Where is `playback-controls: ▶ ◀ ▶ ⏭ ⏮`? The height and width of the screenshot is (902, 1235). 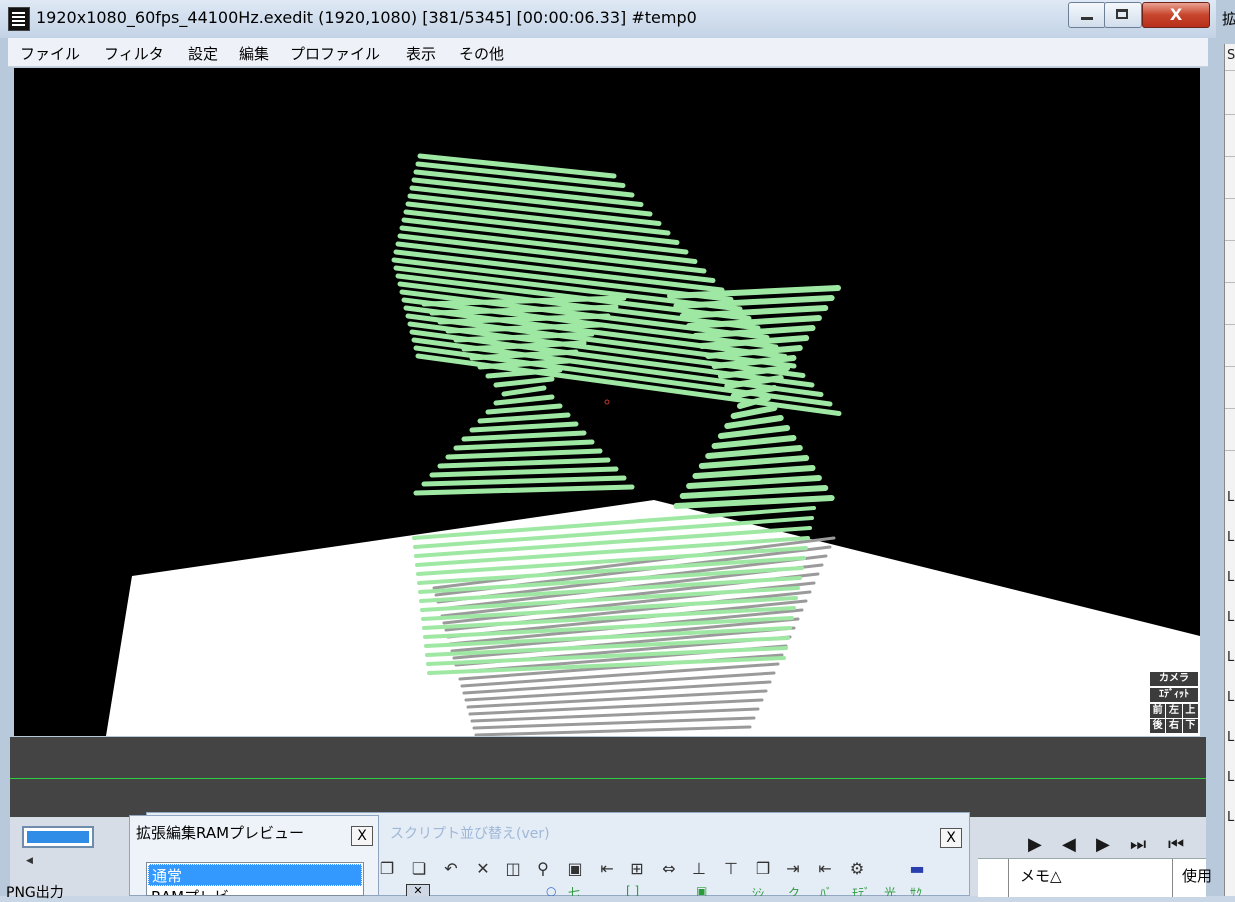
playback-controls: ▶ ◀ ▶ ⏭ ⏮ is located at coordinates (1113, 844).